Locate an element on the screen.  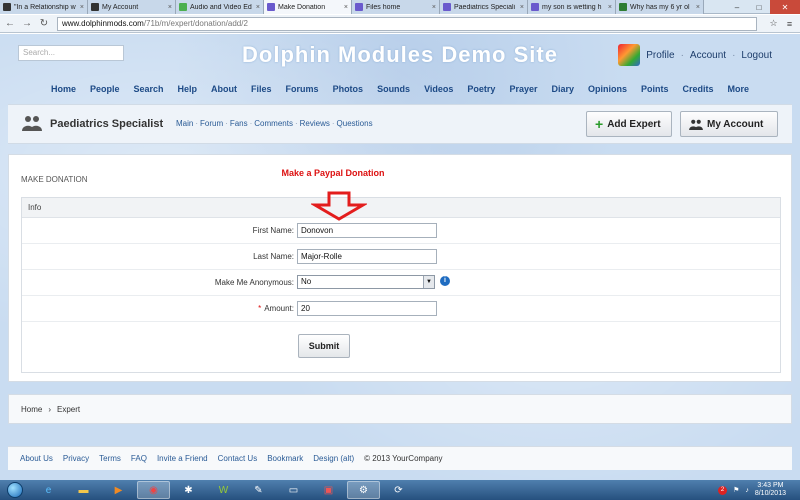
office-icon: ▣ is located at coordinates (328, 490).